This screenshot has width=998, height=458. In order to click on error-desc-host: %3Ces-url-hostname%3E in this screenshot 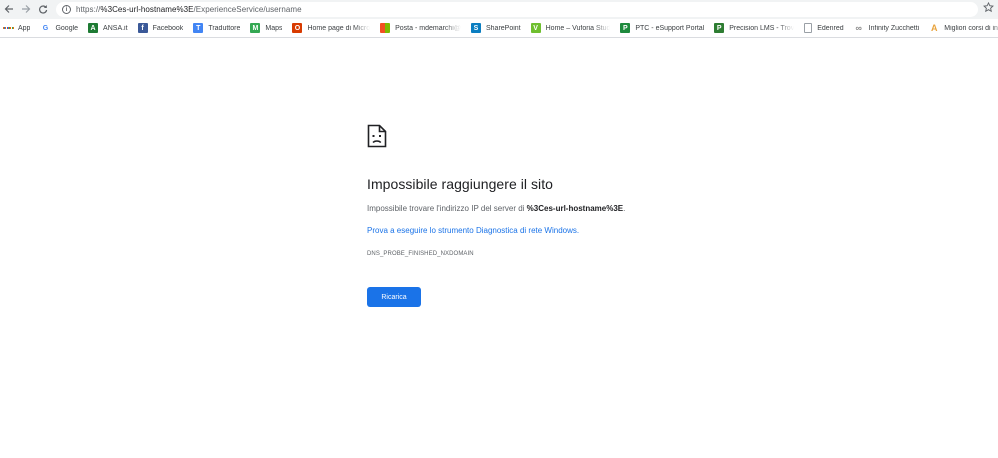, I will do `click(575, 208)`.